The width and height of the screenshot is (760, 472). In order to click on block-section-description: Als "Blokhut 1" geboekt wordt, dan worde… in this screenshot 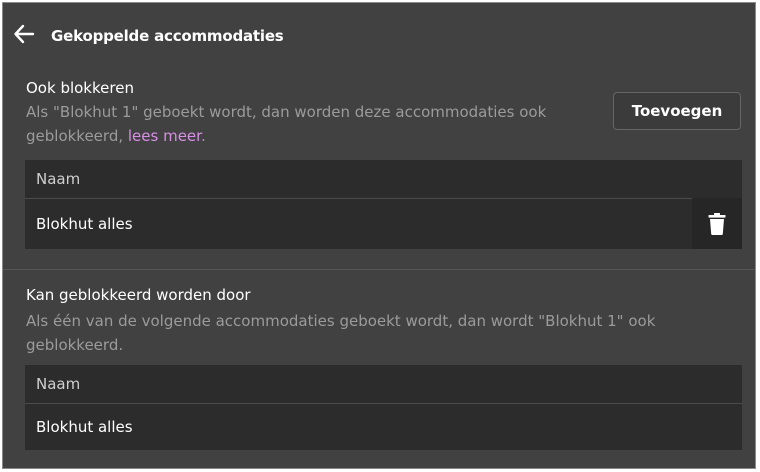, I will do `click(311, 124)`.